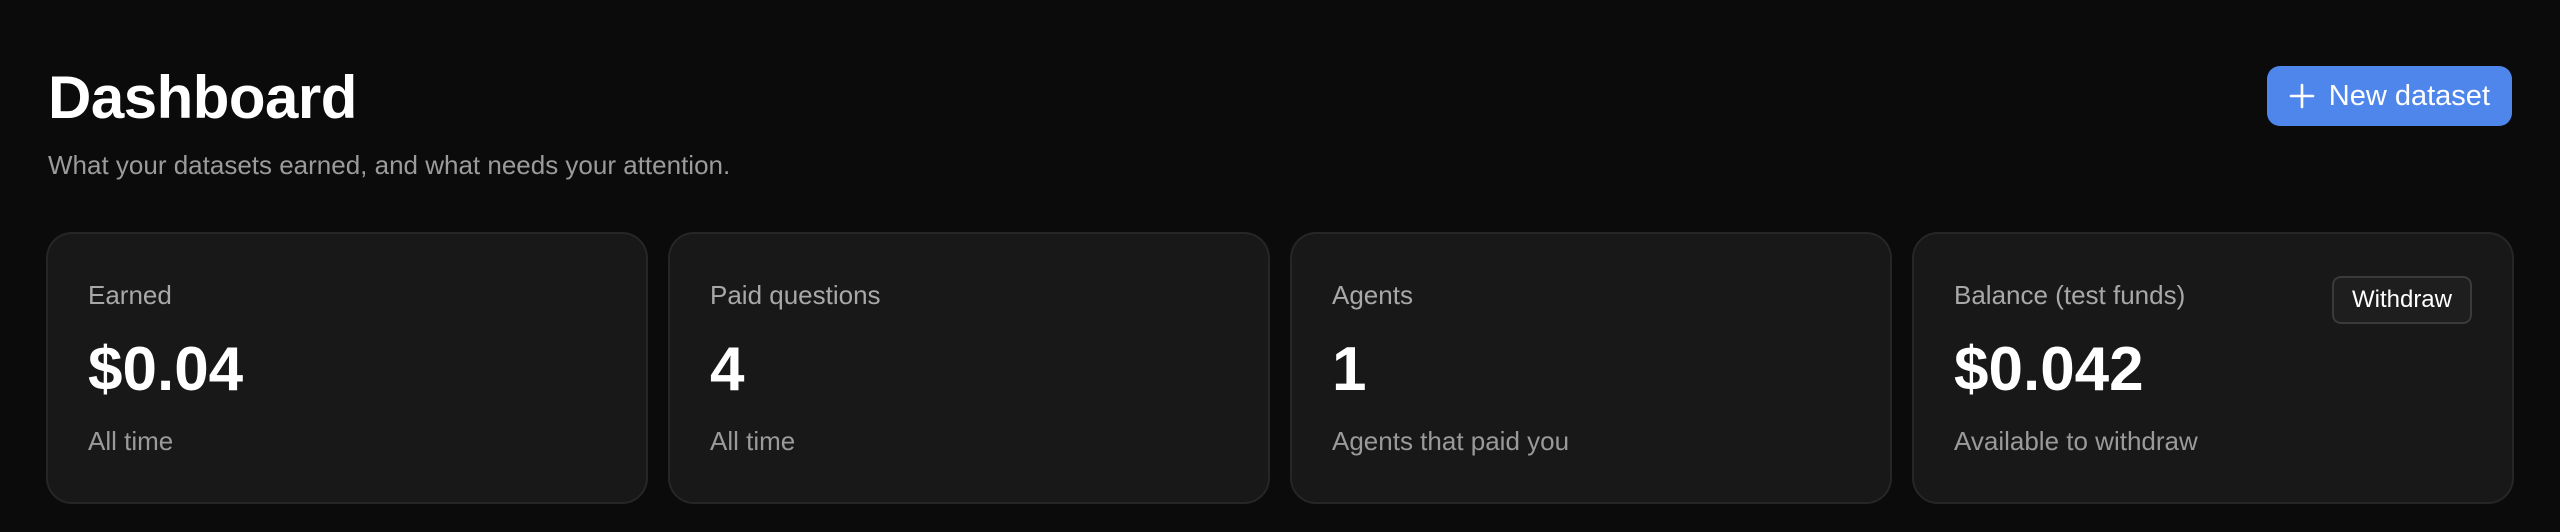 The height and width of the screenshot is (532, 2560). I want to click on card-note: Agents that paid you, so click(1451, 441).